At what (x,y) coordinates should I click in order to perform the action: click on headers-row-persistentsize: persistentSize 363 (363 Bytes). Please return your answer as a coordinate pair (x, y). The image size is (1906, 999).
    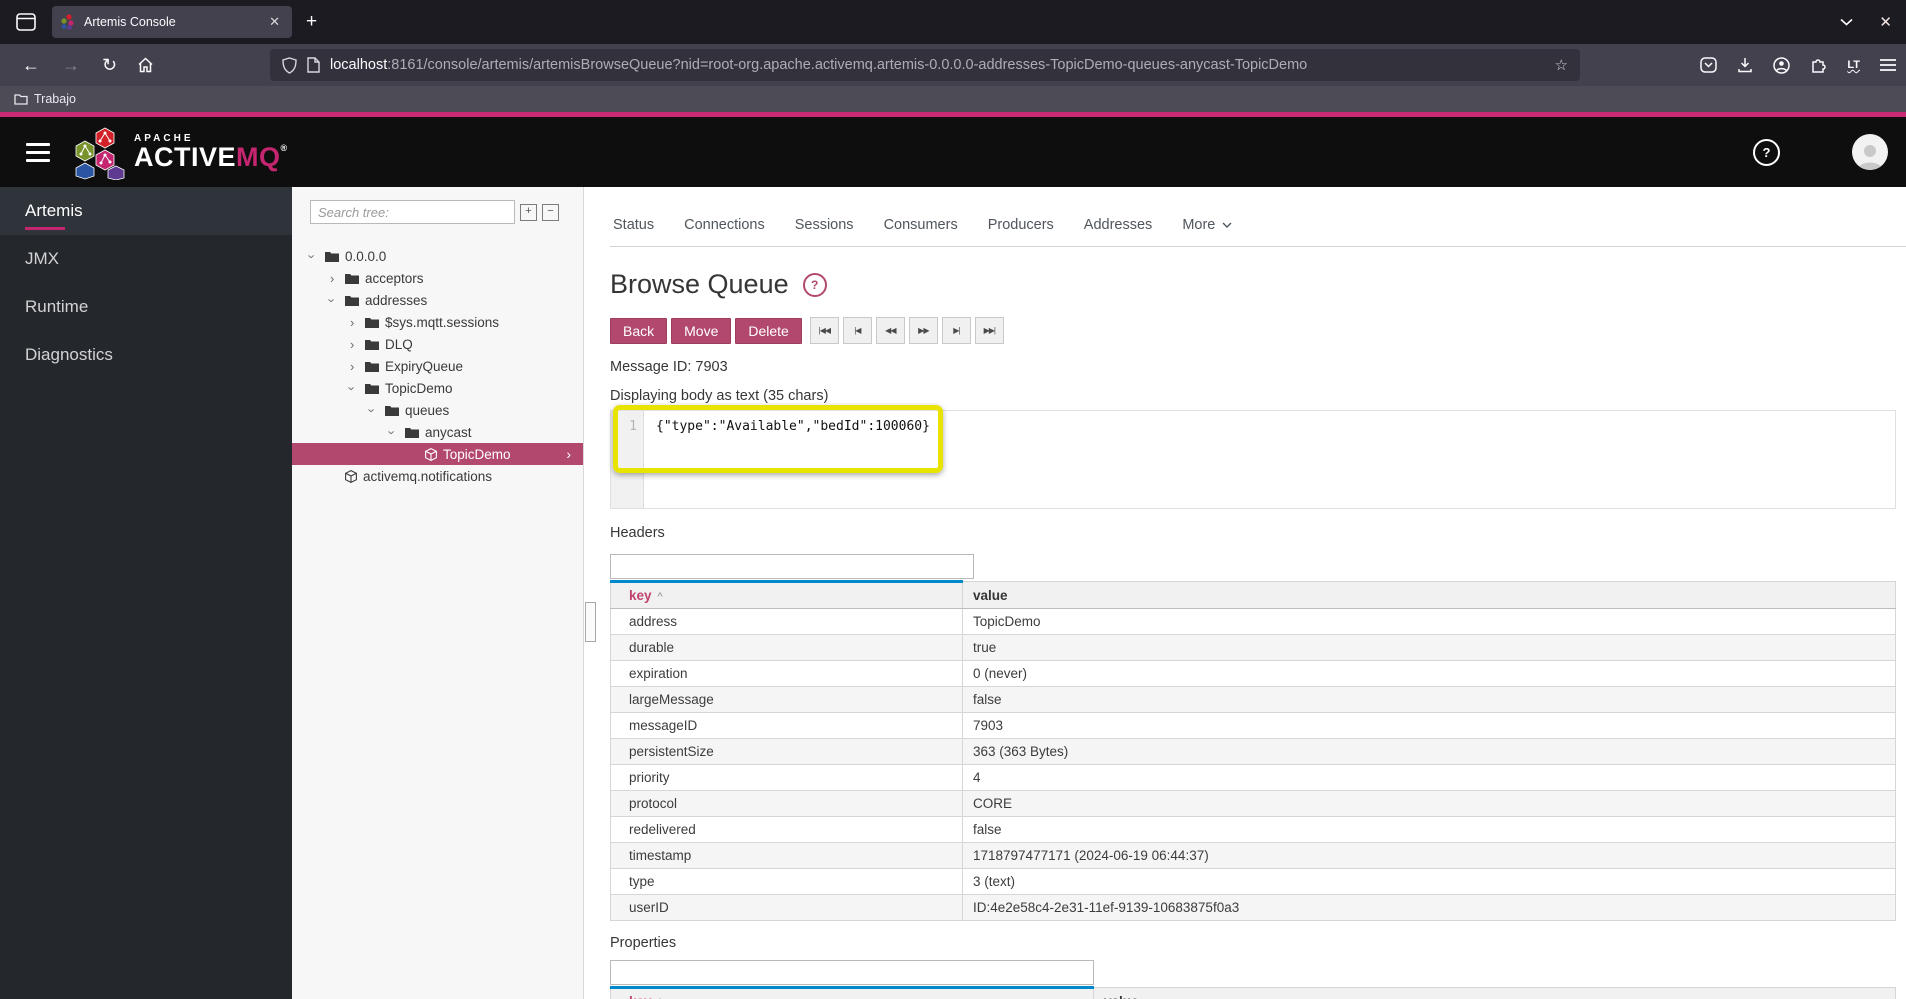
    Looking at the image, I should click on (1253, 751).